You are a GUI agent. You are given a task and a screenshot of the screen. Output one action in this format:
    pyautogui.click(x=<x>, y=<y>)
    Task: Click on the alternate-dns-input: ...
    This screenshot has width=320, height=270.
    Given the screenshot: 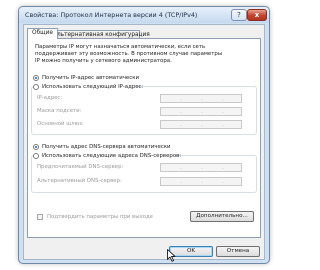 What is the action you would take?
    pyautogui.click(x=201, y=181)
    